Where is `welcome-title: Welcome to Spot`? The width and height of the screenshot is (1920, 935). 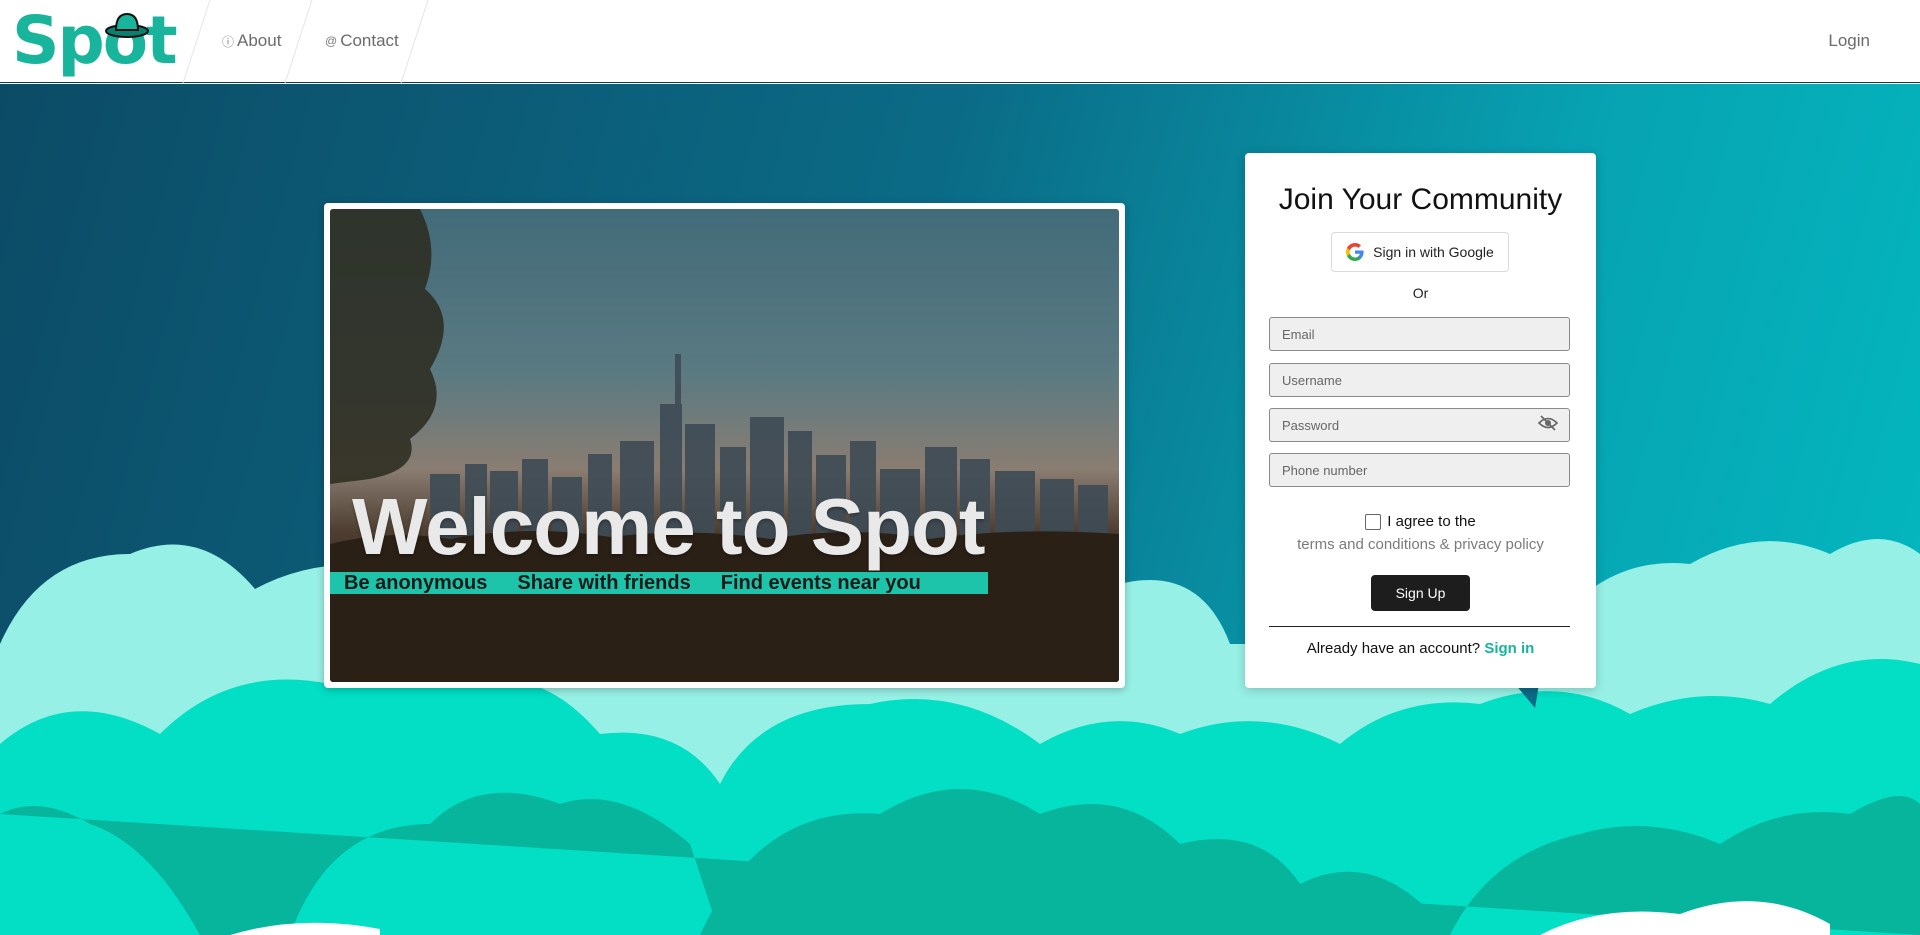
welcome-title: Welcome to Spot is located at coordinates (668, 526).